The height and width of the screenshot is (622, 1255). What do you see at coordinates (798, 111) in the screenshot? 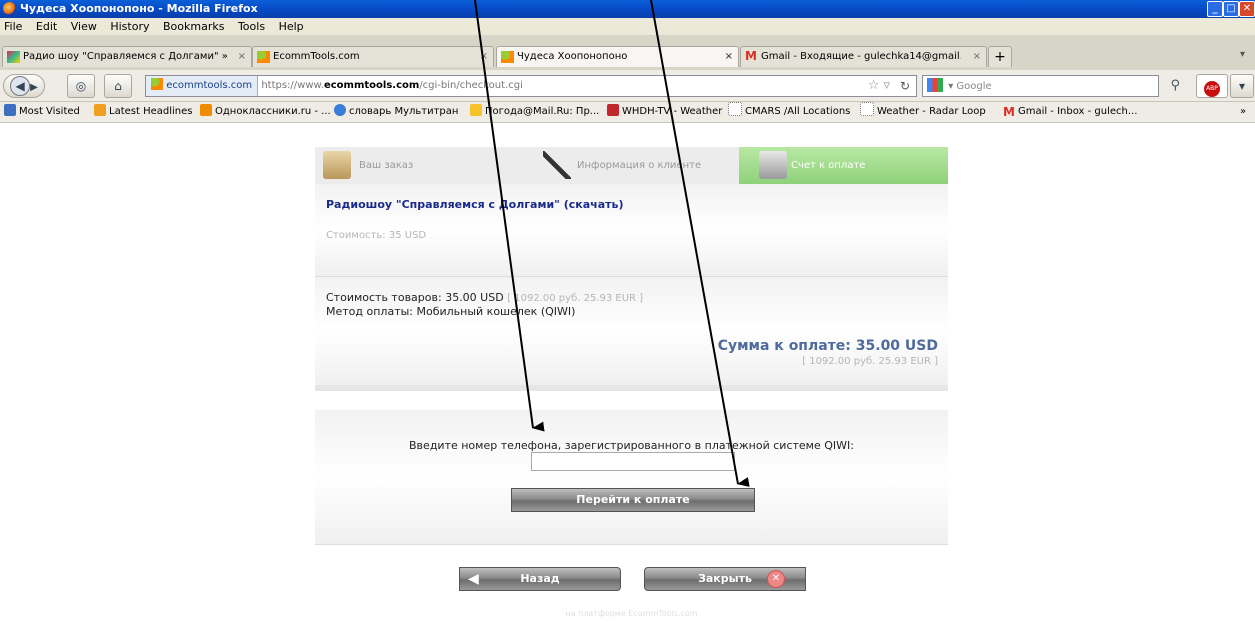
I see `bookmark-label: CMARS /All Locations` at bounding box center [798, 111].